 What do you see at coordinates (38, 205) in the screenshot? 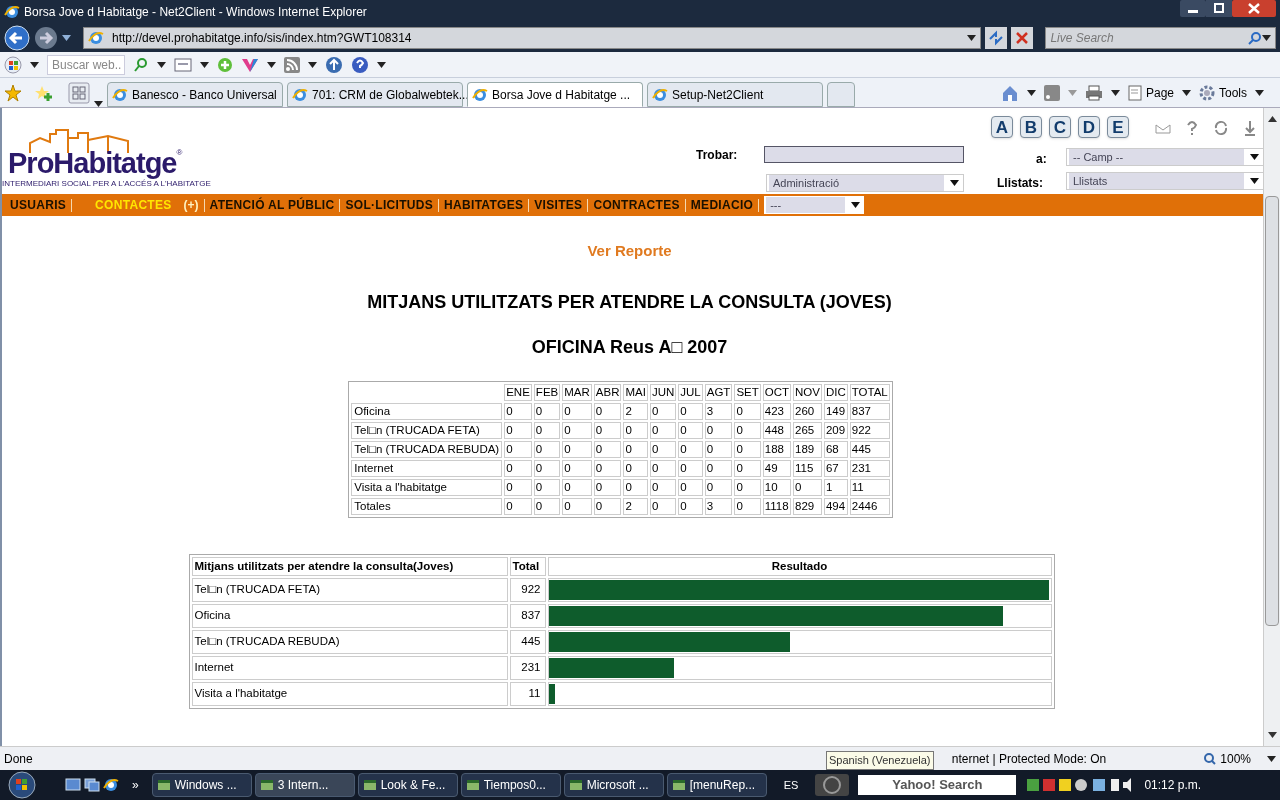
I see `menu-item: USUARIS` at bounding box center [38, 205].